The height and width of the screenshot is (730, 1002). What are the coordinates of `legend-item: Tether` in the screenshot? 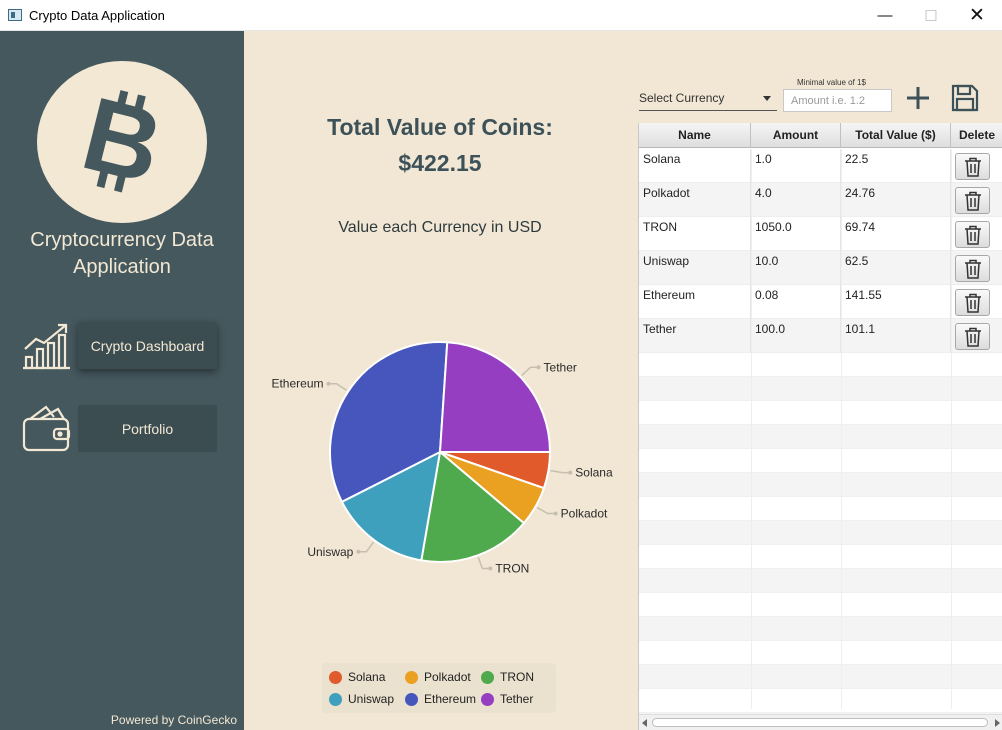 It's located at (507, 699).